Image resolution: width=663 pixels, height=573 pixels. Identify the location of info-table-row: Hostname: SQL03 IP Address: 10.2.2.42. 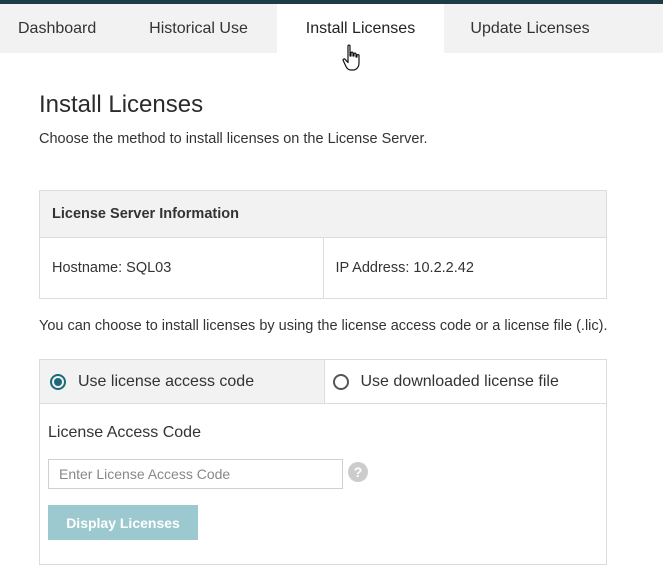
(323, 268).